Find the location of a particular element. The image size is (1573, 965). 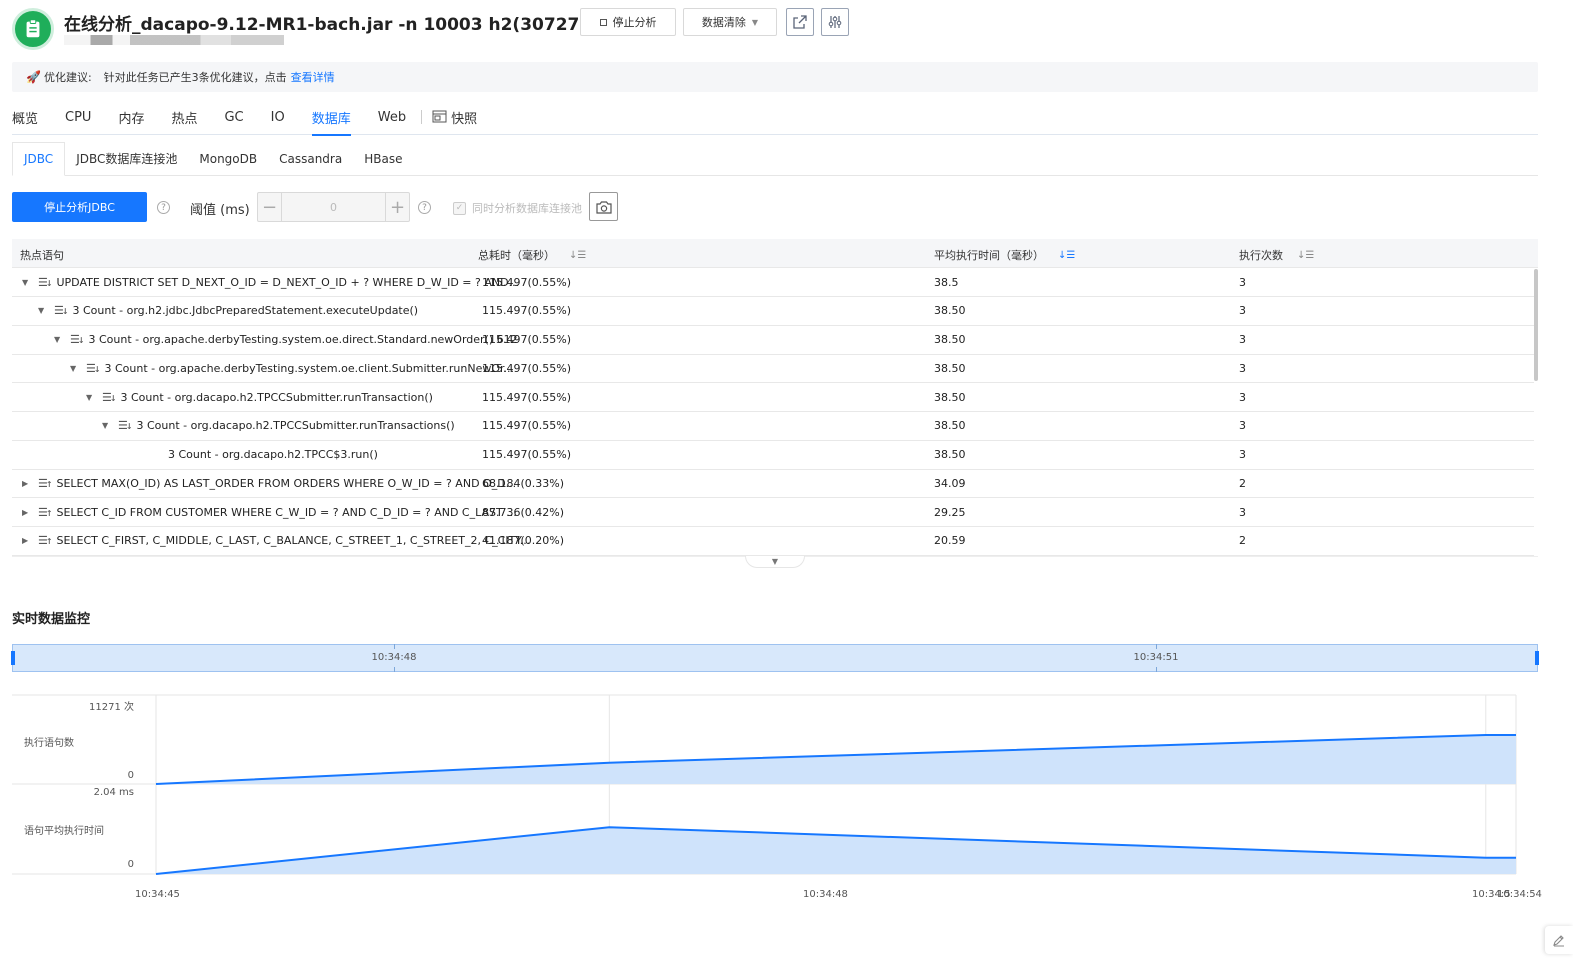

export-button is located at coordinates (800, 22).